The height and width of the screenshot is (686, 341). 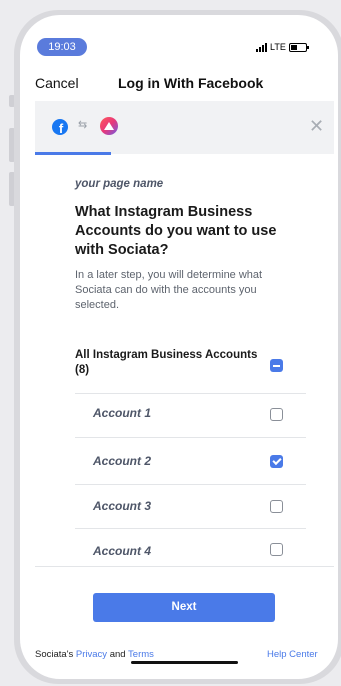 I want to click on account-label-4: Account 4, so click(x=122, y=551).